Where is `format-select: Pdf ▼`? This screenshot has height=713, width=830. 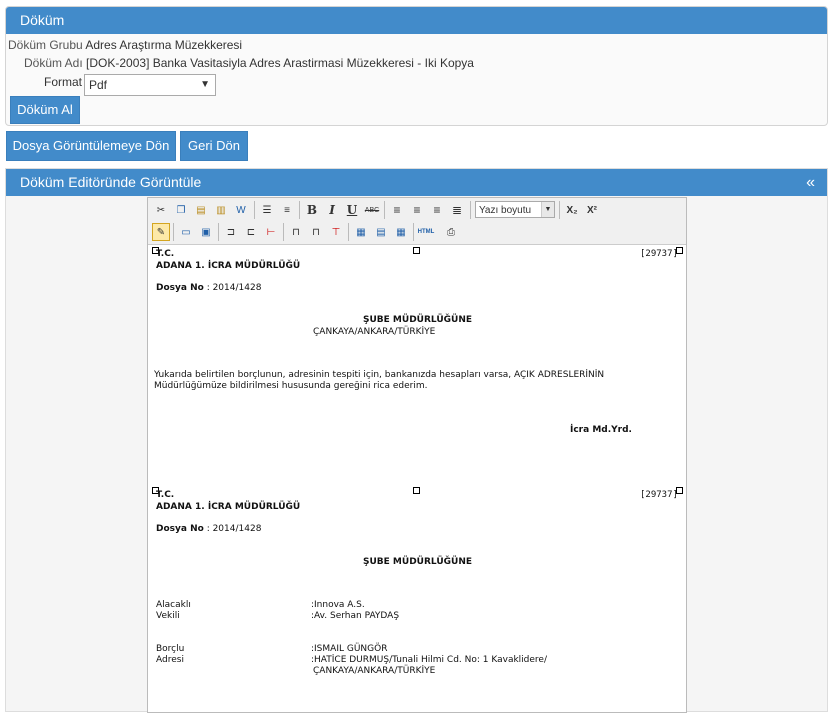 format-select: Pdf ▼ is located at coordinates (150, 85).